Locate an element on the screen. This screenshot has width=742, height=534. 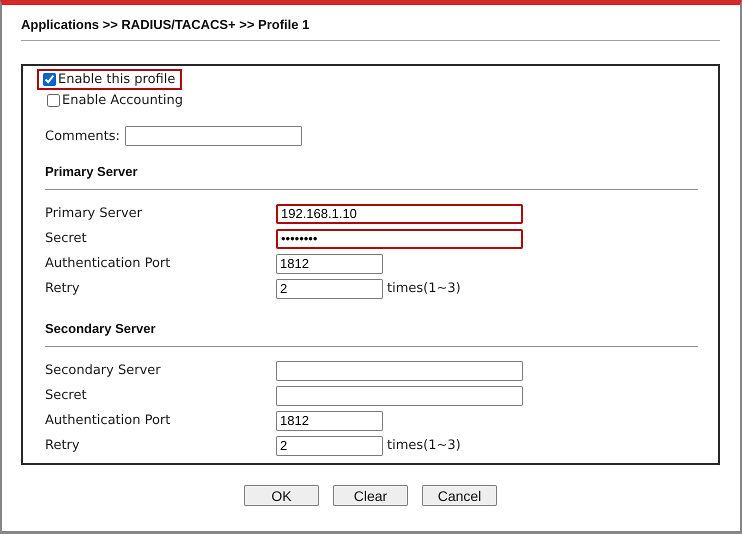
field-label: Comments: is located at coordinates (82, 136).